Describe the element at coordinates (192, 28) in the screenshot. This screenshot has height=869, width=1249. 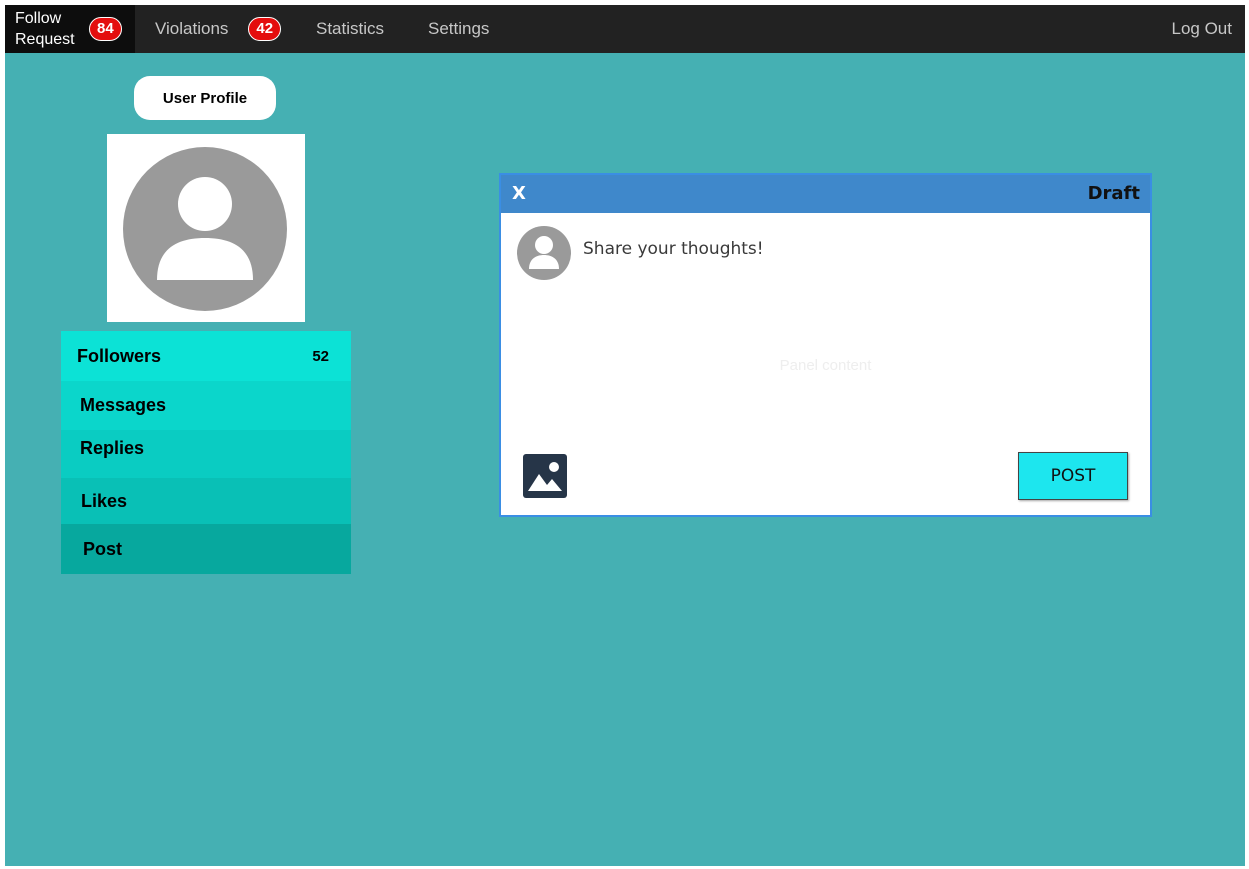
I see `nav-violations-label: Violations` at that location.